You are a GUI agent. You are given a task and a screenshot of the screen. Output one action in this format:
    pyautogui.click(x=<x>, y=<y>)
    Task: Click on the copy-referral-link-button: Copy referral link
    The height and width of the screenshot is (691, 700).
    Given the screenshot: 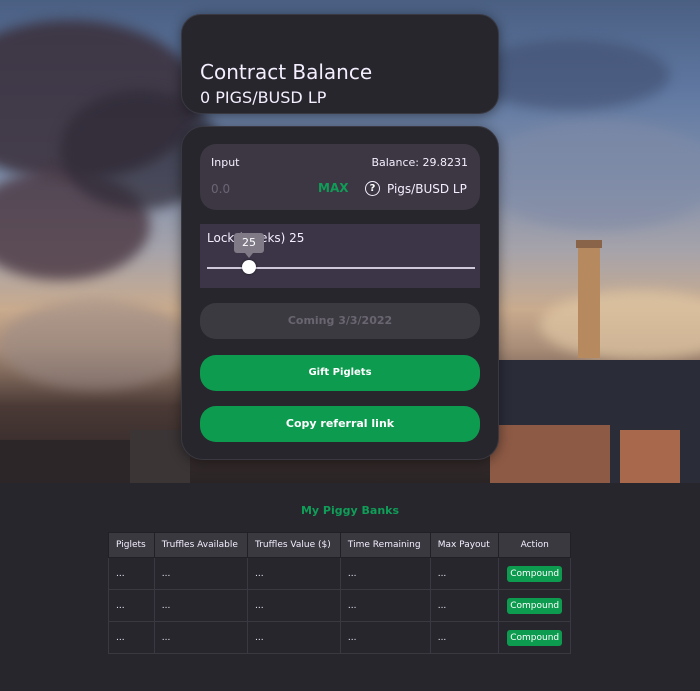 What is the action you would take?
    pyautogui.click(x=340, y=424)
    